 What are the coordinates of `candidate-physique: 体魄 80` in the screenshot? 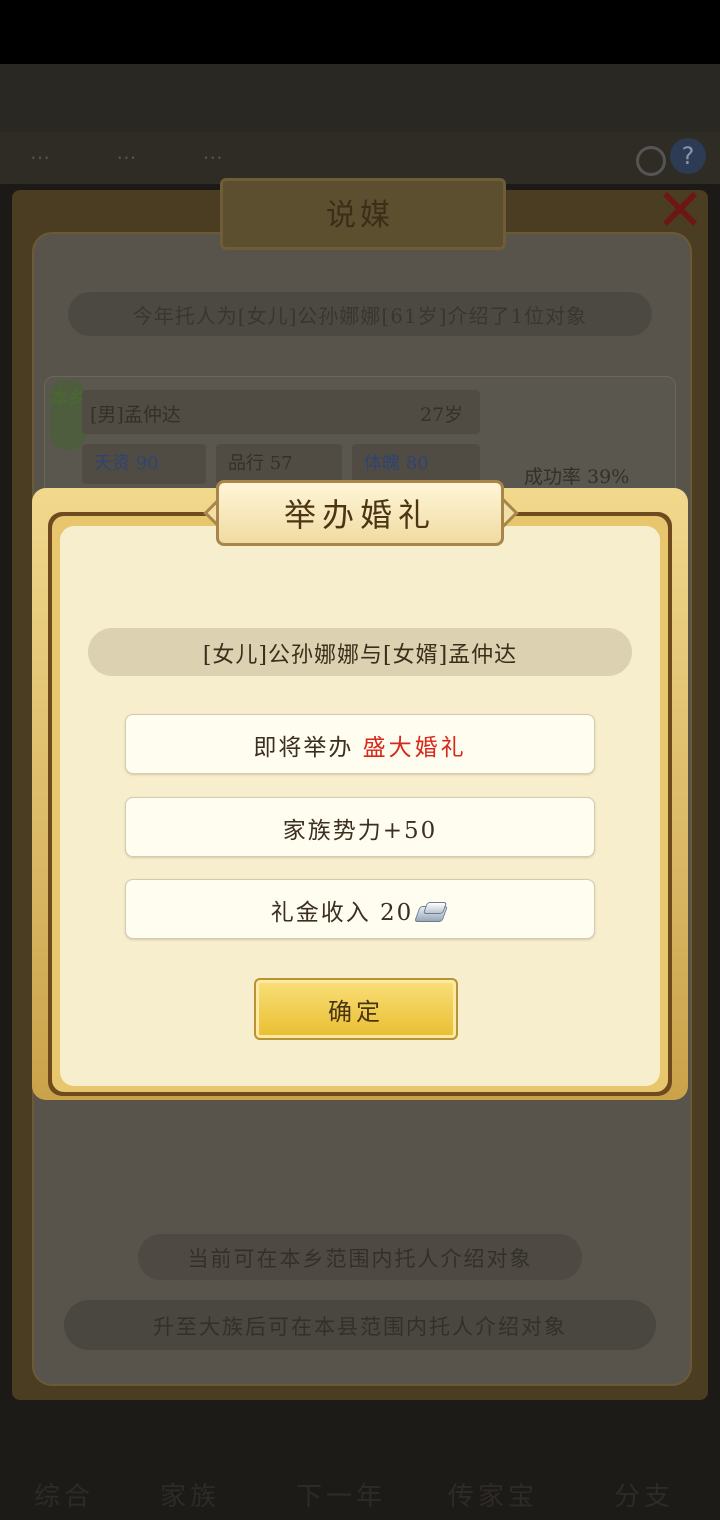 It's located at (416, 464).